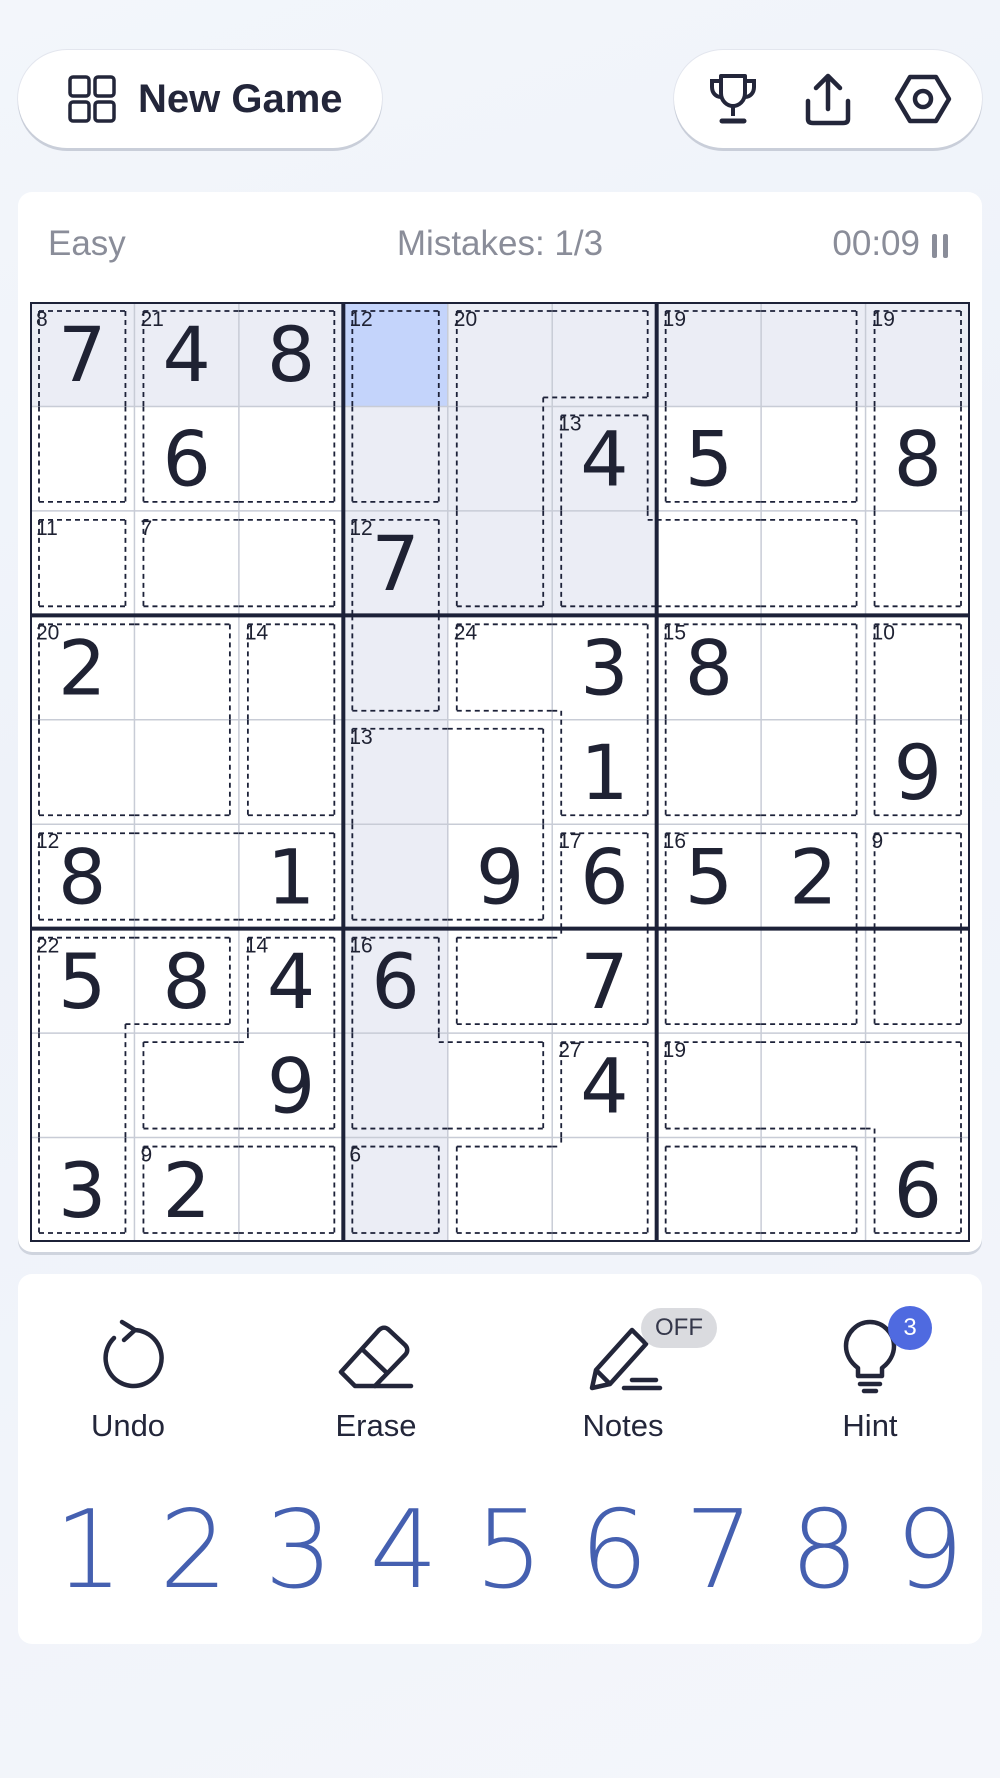 The image size is (1000, 1778). Describe the element at coordinates (403, 1551) in the screenshot. I see `number-button-4: 4` at that location.